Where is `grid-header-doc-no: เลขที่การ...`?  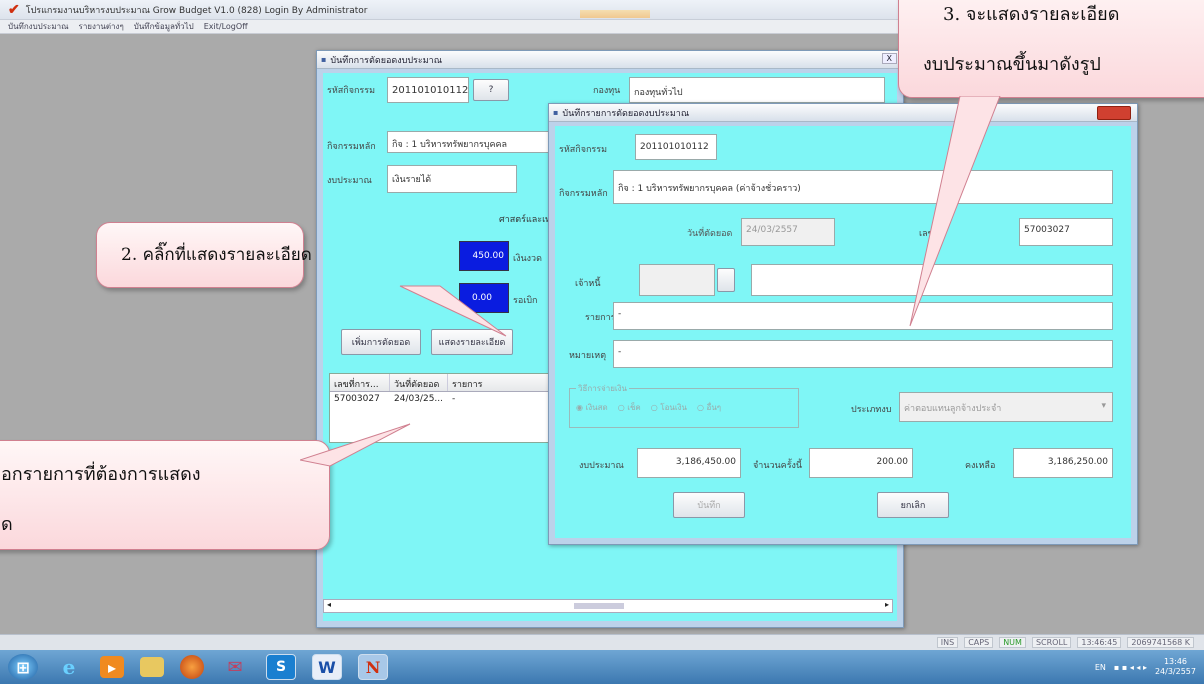 grid-header-doc-no: เลขที่การ... is located at coordinates (360, 382).